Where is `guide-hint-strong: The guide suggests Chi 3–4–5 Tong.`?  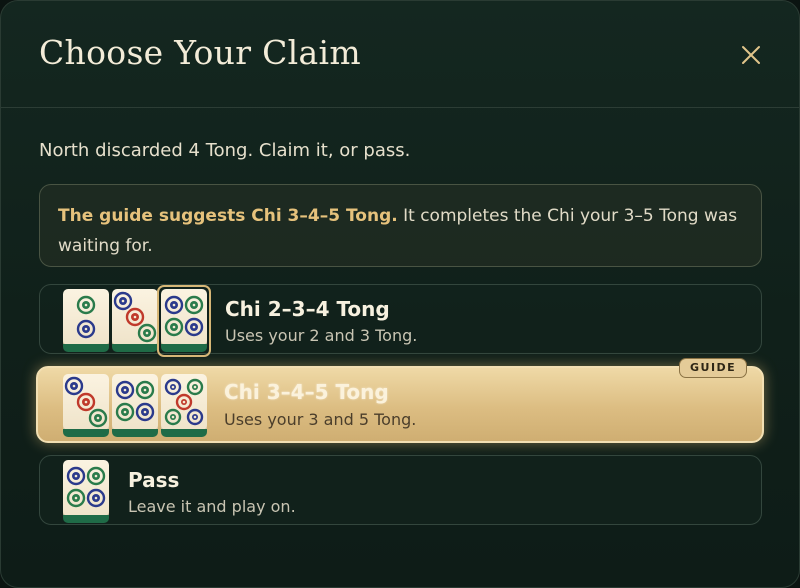
guide-hint-strong: The guide suggests Chi 3–4–5 Tong. is located at coordinates (228, 216).